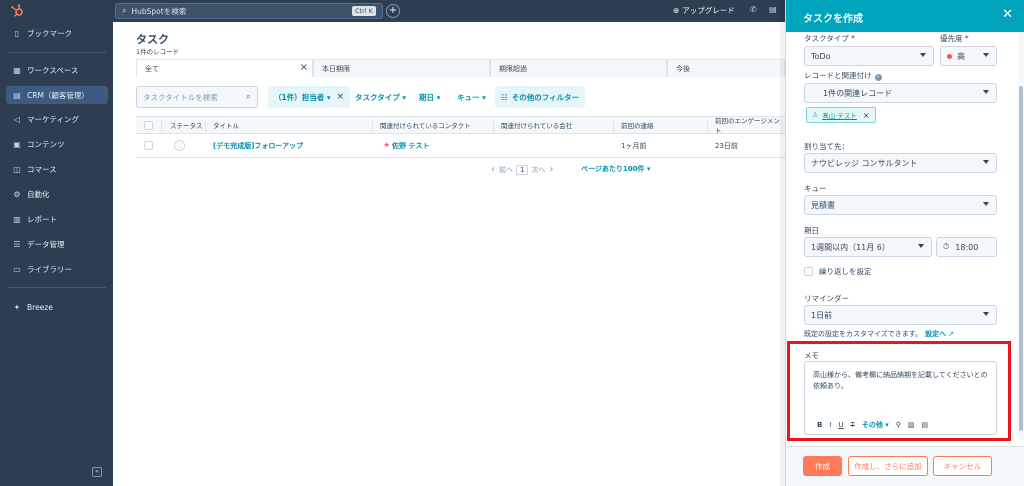  Describe the element at coordinates (504, 97) in the screenshot. I see `filter-icon: ☷` at that location.